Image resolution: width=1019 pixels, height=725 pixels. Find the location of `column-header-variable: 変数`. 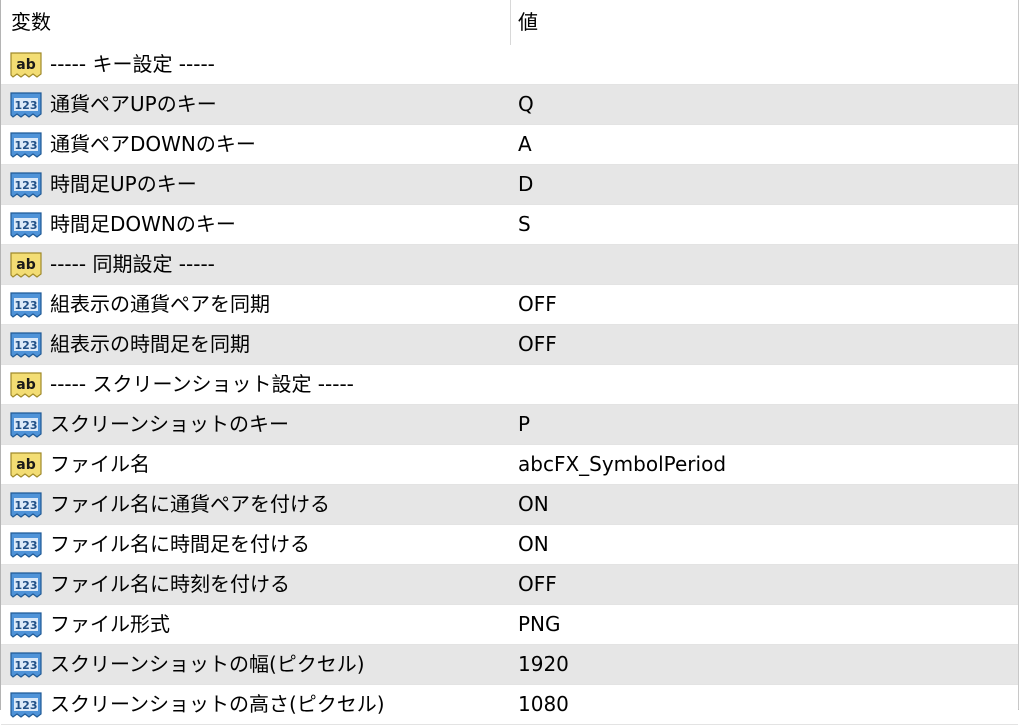

column-header-variable: 変数 is located at coordinates (31, 22).